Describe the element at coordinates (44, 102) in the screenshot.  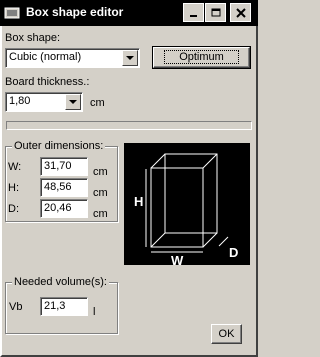
I see `board-thickness-select: 1,80` at that location.